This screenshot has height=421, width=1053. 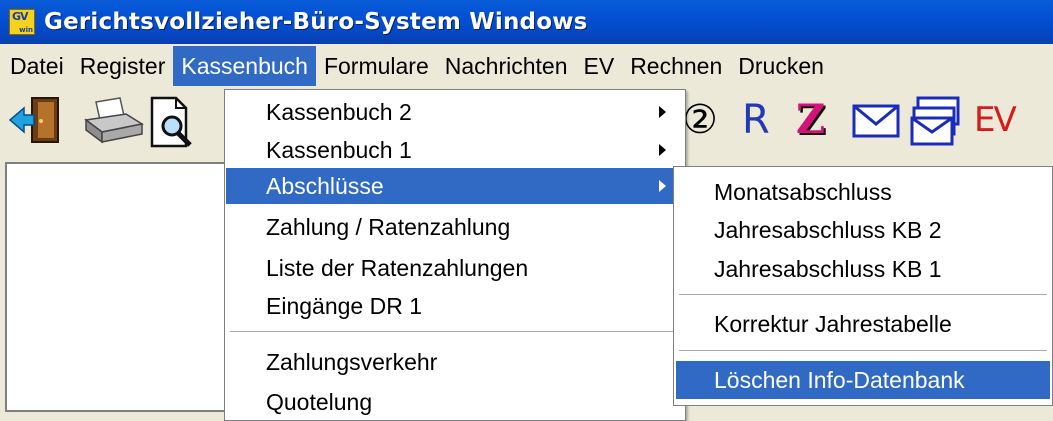 What do you see at coordinates (756, 120) in the screenshot?
I see `r-icon: R` at bounding box center [756, 120].